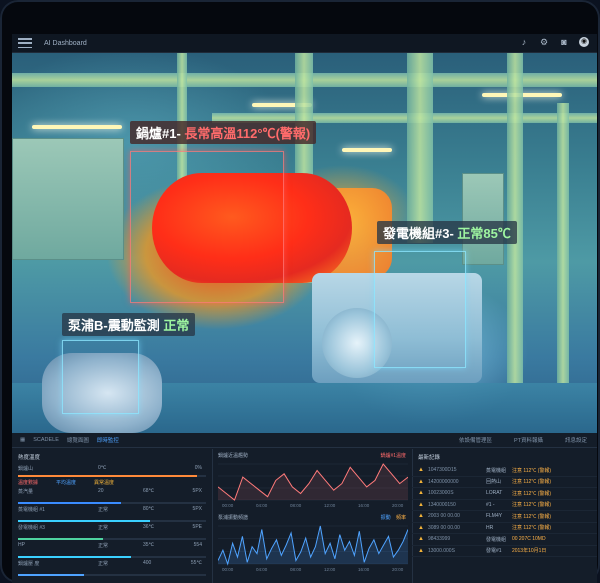 The image size is (600, 583). What do you see at coordinates (364, 569) in the screenshot?
I see `vibration-tick-label: 16:00` at bounding box center [364, 569].